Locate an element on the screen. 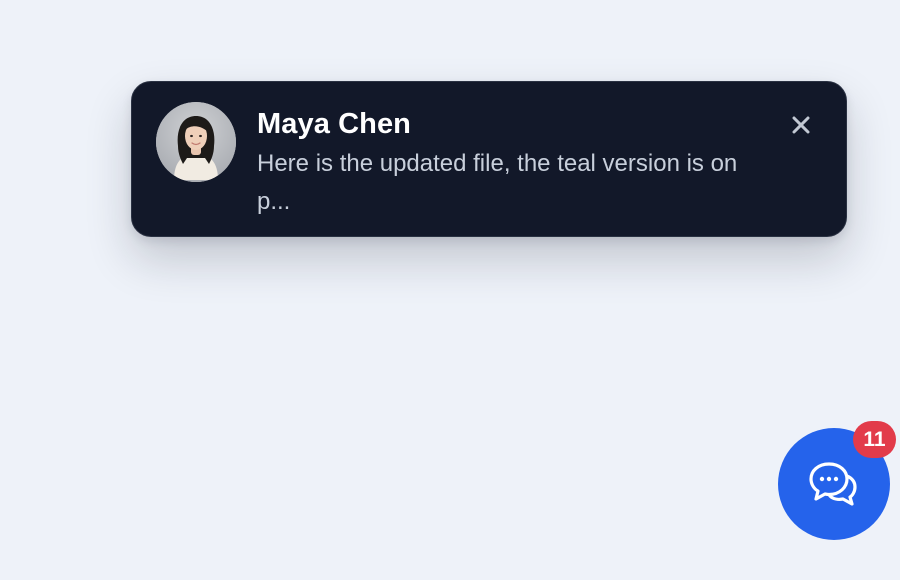 This screenshot has width=900, height=580. avatar is located at coordinates (196, 142).